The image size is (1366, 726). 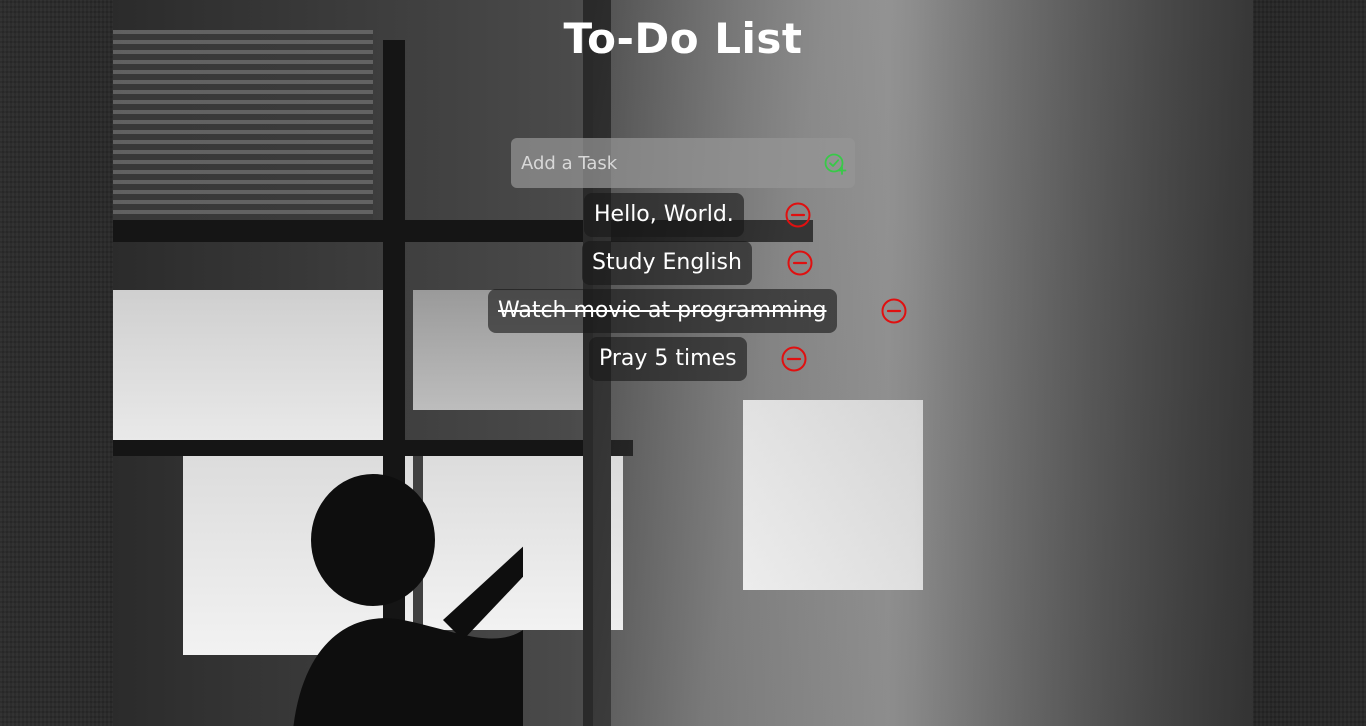 I want to click on add-task-input, so click(x=661, y=163).